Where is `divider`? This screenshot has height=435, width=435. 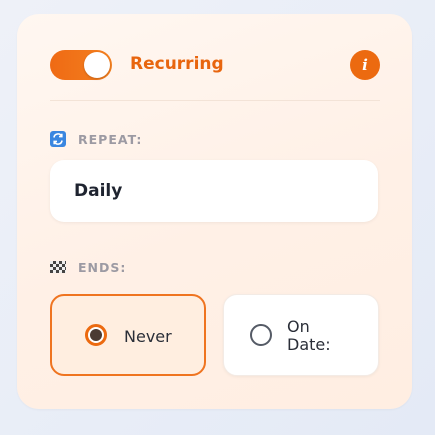
divider is located at coordinates (215, 100).